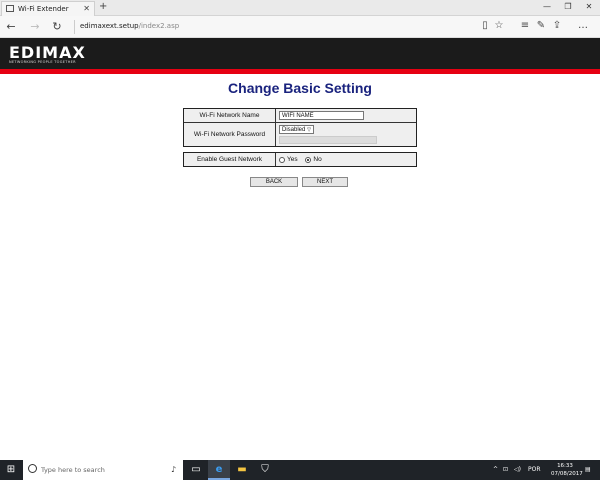 The image size is (600, 480). What do you see at coordinates (525, 25) in the screenshot?
I see `hub-icon: ≡` at bounding box center [525, 25].